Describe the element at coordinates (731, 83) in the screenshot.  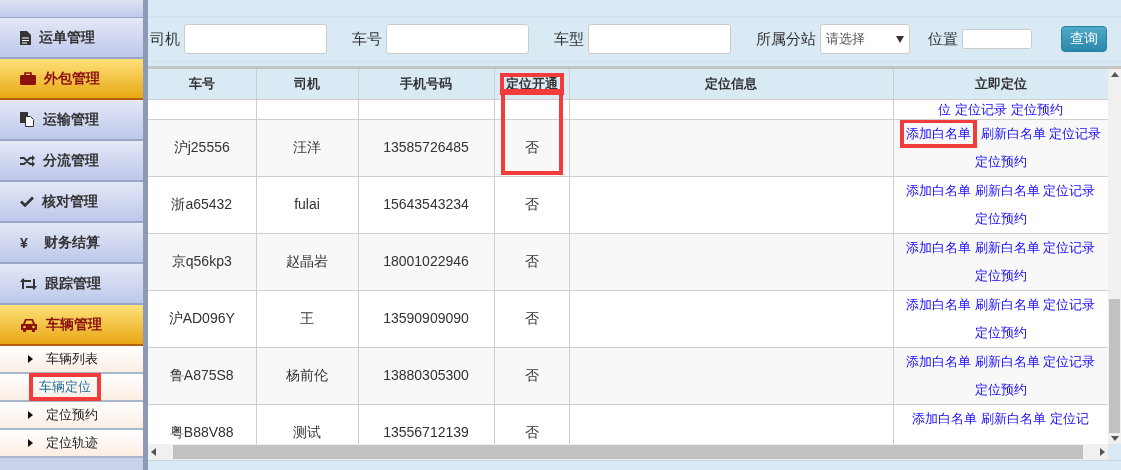
I see `column-header: 定位信息` at that location.